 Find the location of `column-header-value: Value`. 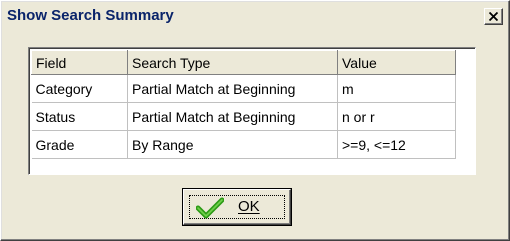

column-header-value: Value is located at coordinates (396, 62).